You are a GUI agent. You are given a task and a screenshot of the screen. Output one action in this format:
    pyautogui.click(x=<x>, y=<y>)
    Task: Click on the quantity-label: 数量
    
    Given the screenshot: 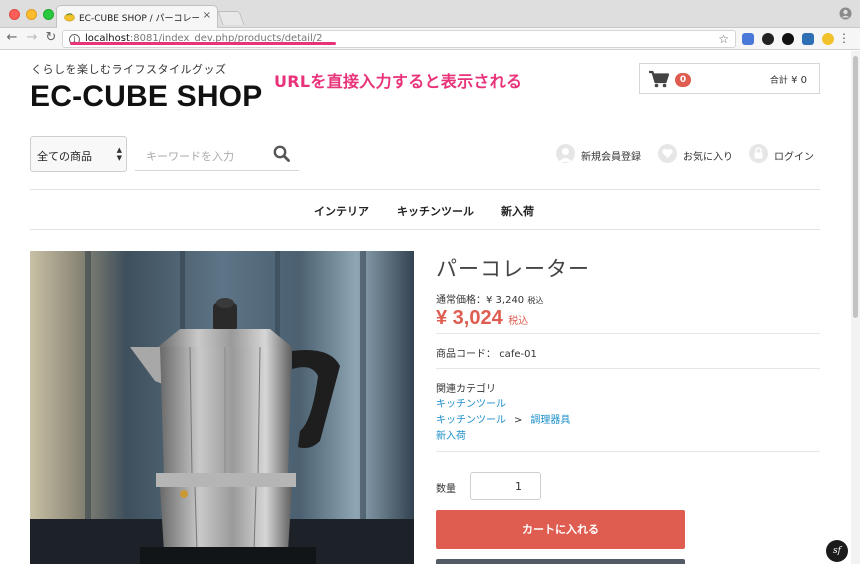 What is the action you would take?
    pyautogui.click(x=446, y=489)
    